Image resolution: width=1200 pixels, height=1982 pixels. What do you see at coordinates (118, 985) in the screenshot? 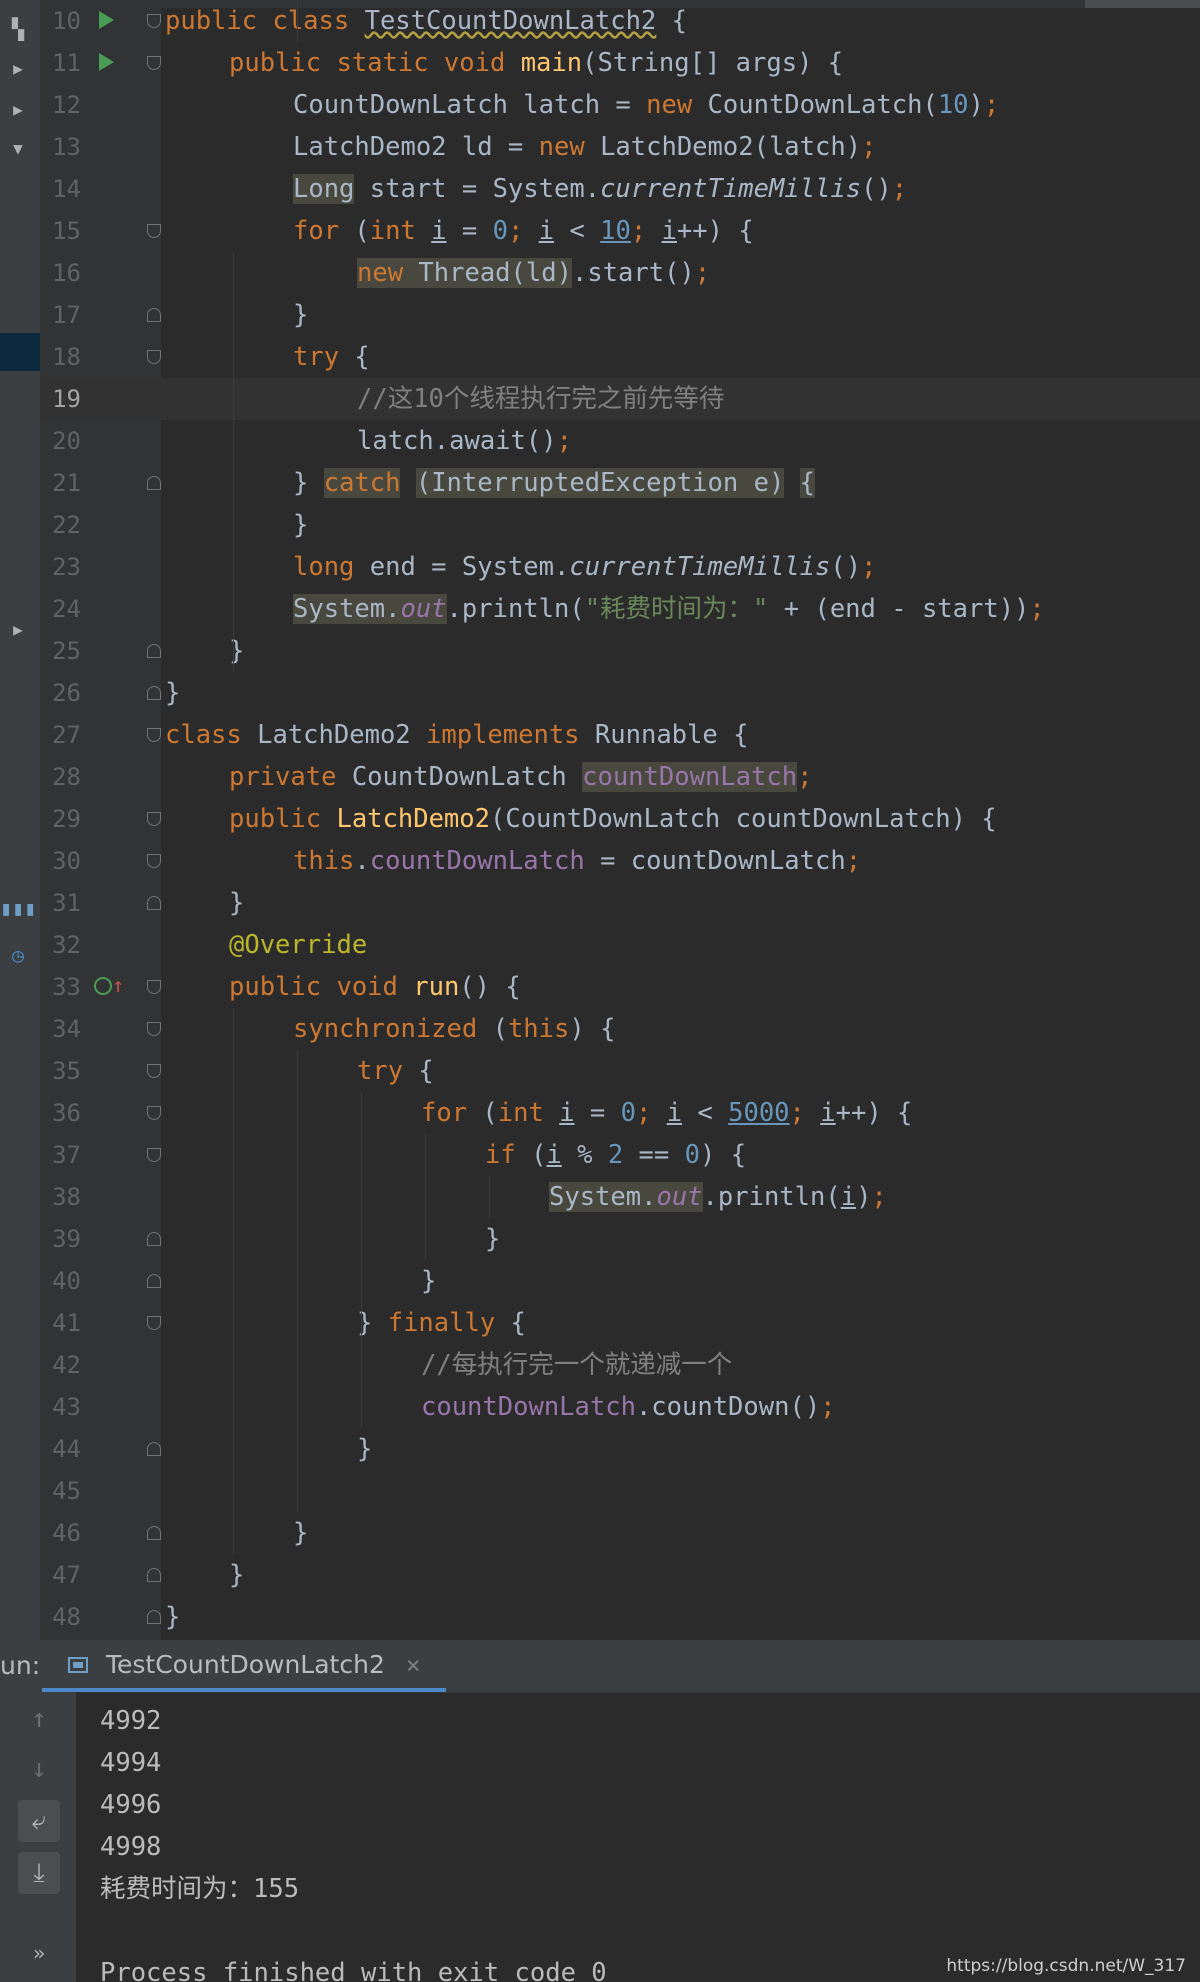
I see `go-to-super-icon: ↑` at bounding box center [118, 985].